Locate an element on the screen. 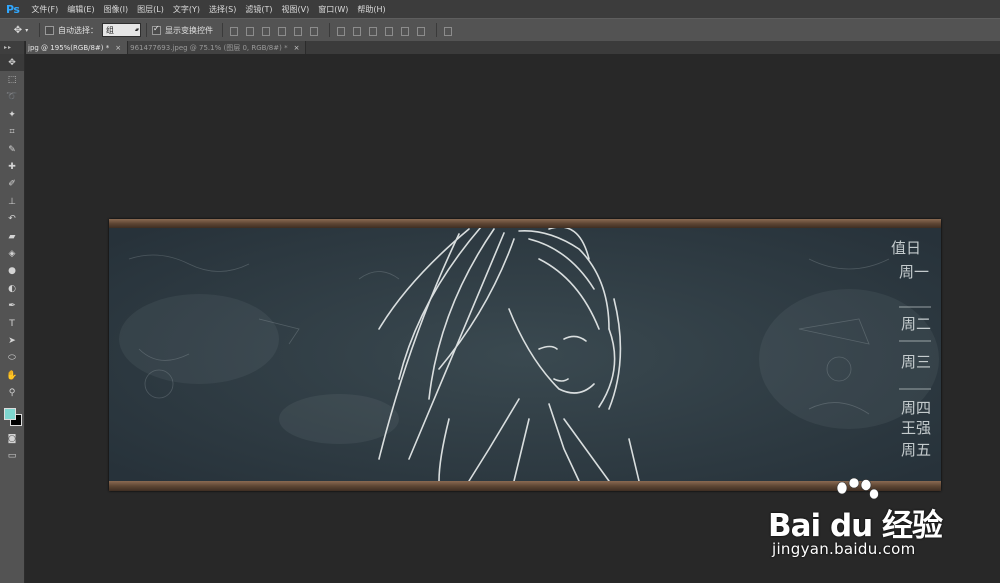  pen-icon: ✒ is located at coordinates (12, 305).